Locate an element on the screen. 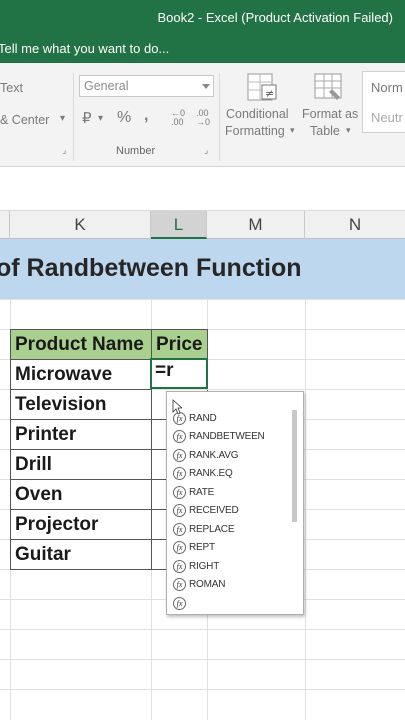 This screenshot has height=720, width=405. style-normal: Norm is located at coordinates (387, 87).